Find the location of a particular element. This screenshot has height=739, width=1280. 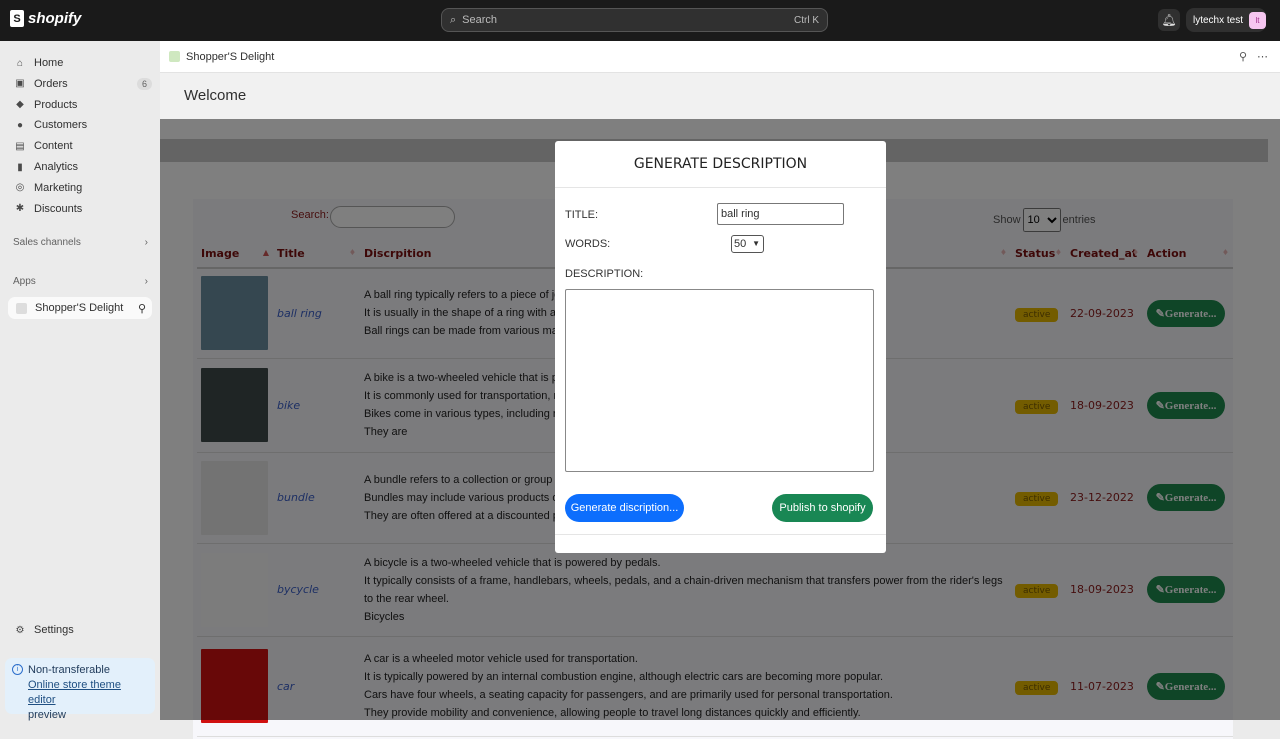

person-icon: ● is located at coordinates (20, 125).